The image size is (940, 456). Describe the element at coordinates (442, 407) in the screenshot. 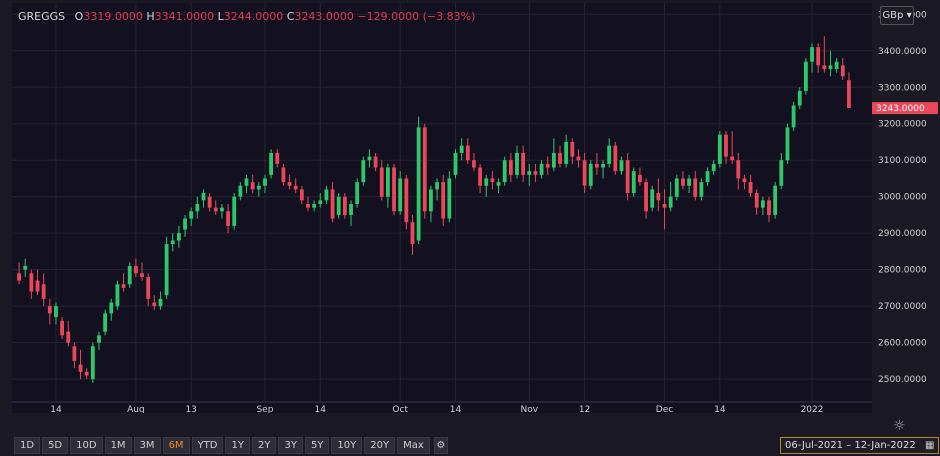

I see `x-axis: 14 Aug 13 Sep 14 Oct 14 Nov 12 Dec 14 2022` at that location.